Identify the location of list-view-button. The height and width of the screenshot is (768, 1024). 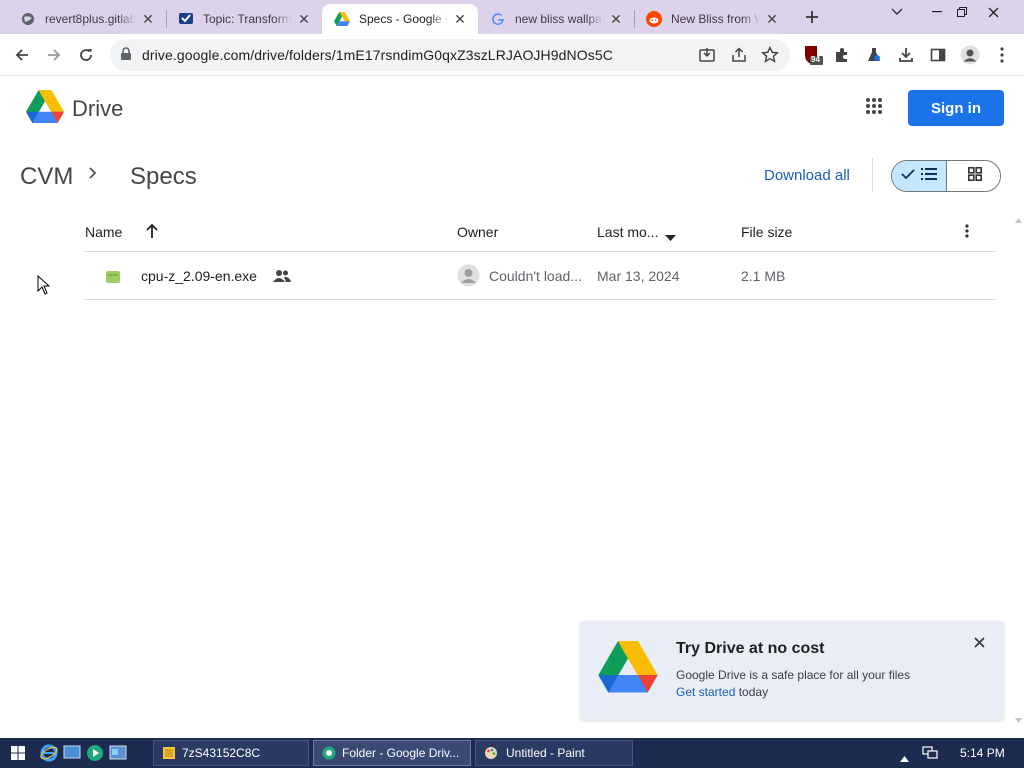
(919, 176).